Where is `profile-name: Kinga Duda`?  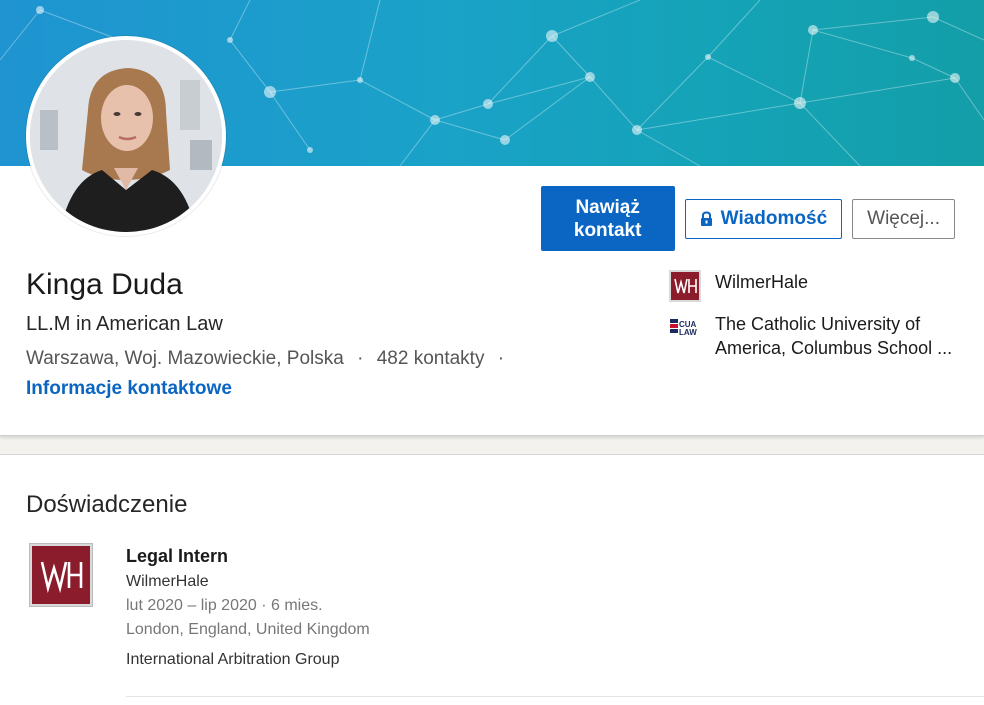
profile-name: Kinga Duda is located at coordinates (104, 284).